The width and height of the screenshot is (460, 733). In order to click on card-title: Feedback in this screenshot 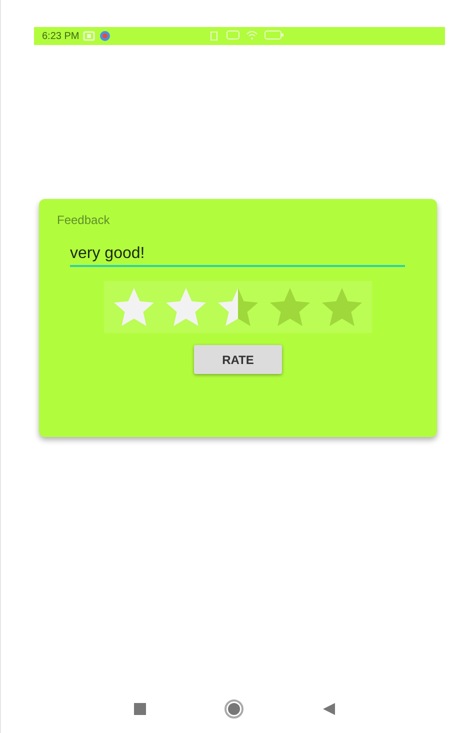, I will do `click(84, 220)`.